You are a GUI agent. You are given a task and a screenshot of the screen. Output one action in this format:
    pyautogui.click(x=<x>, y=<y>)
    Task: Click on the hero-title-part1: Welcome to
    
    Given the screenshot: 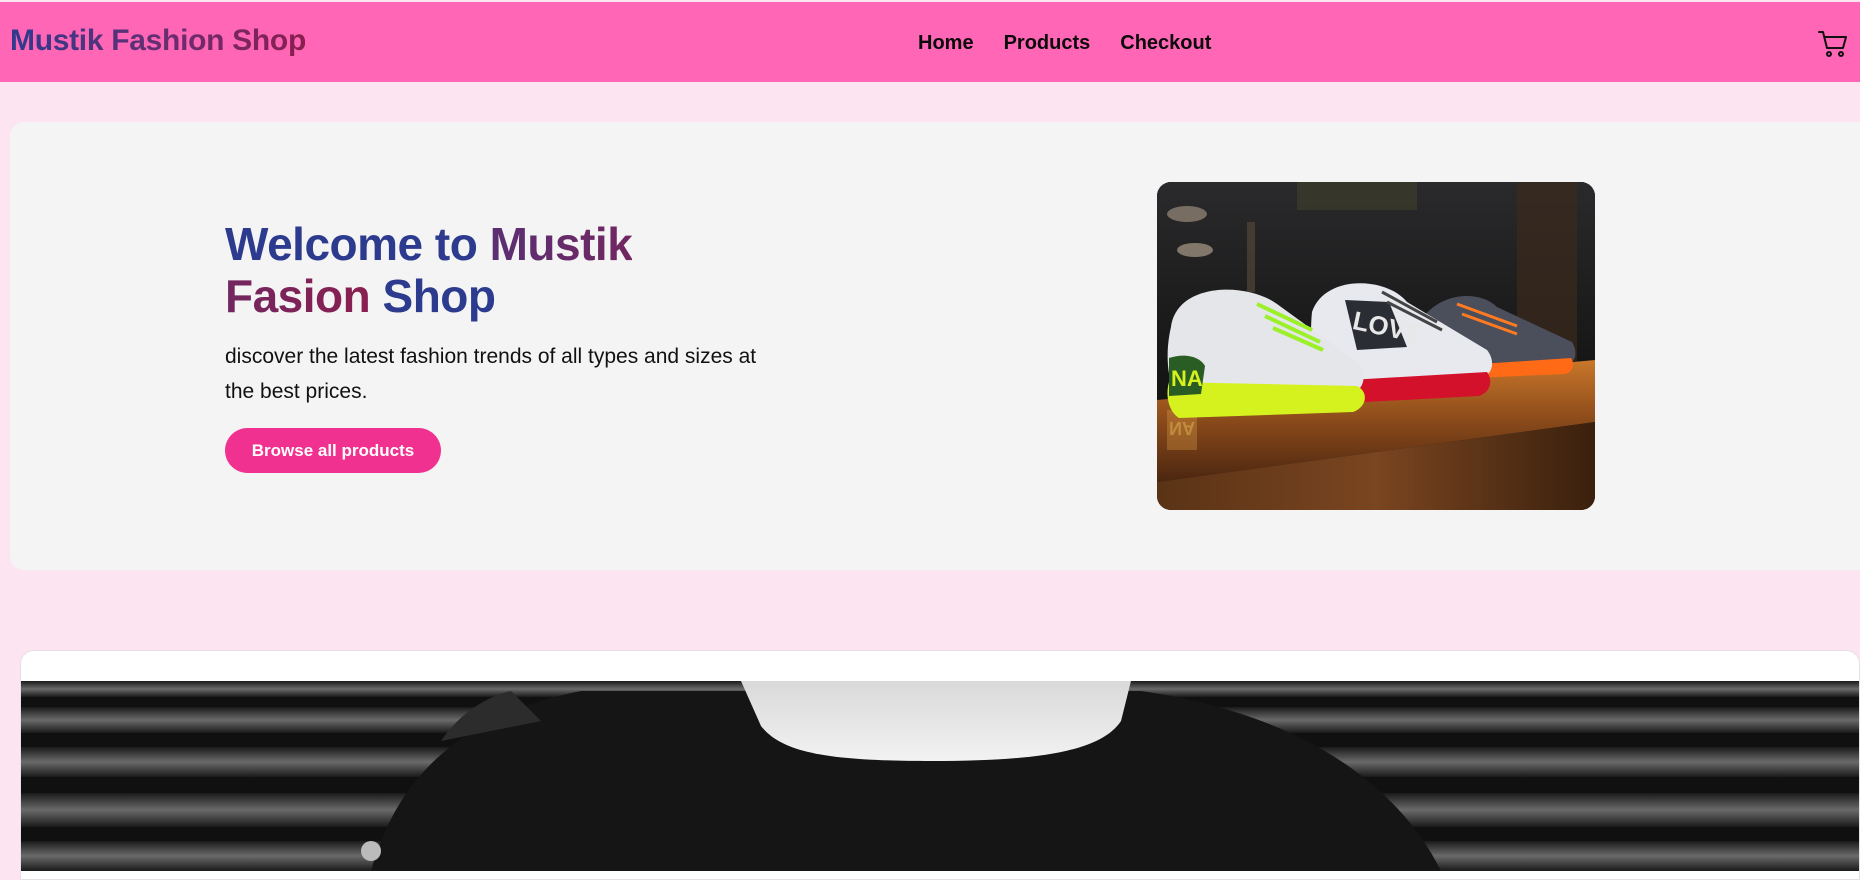 What is the action you would take?
    pyautogui.click(x=351, y=244)
    